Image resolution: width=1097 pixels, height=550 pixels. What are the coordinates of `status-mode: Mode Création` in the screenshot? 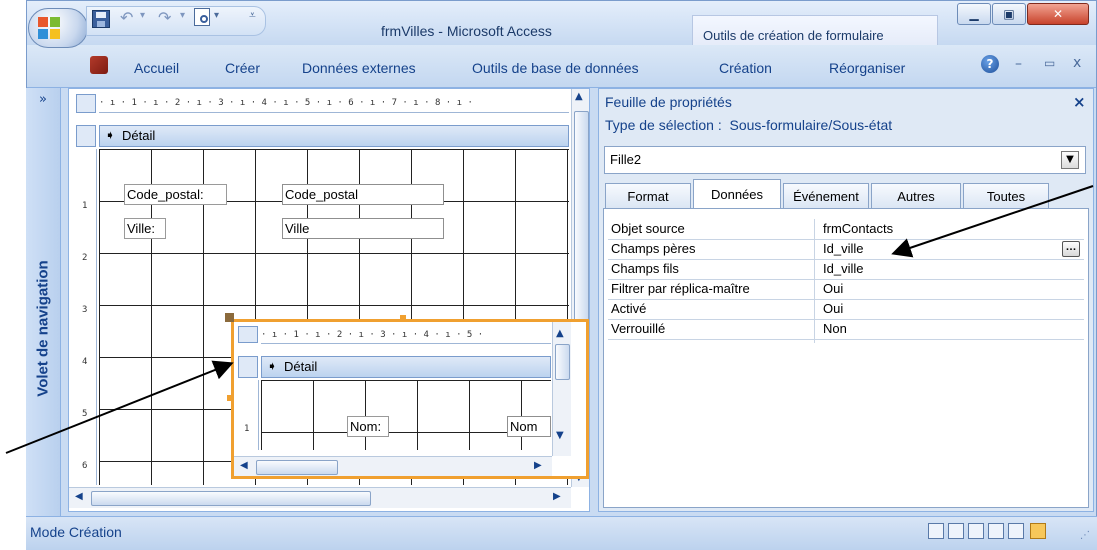 It's located at (76, 532).